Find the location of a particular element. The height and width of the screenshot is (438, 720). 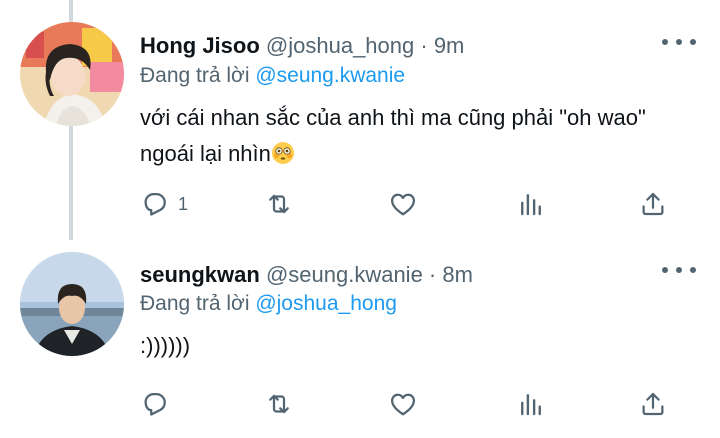

tweet-header: Hong Jisoo @joshua_hong · 9m is located at coordinates (302, 46).